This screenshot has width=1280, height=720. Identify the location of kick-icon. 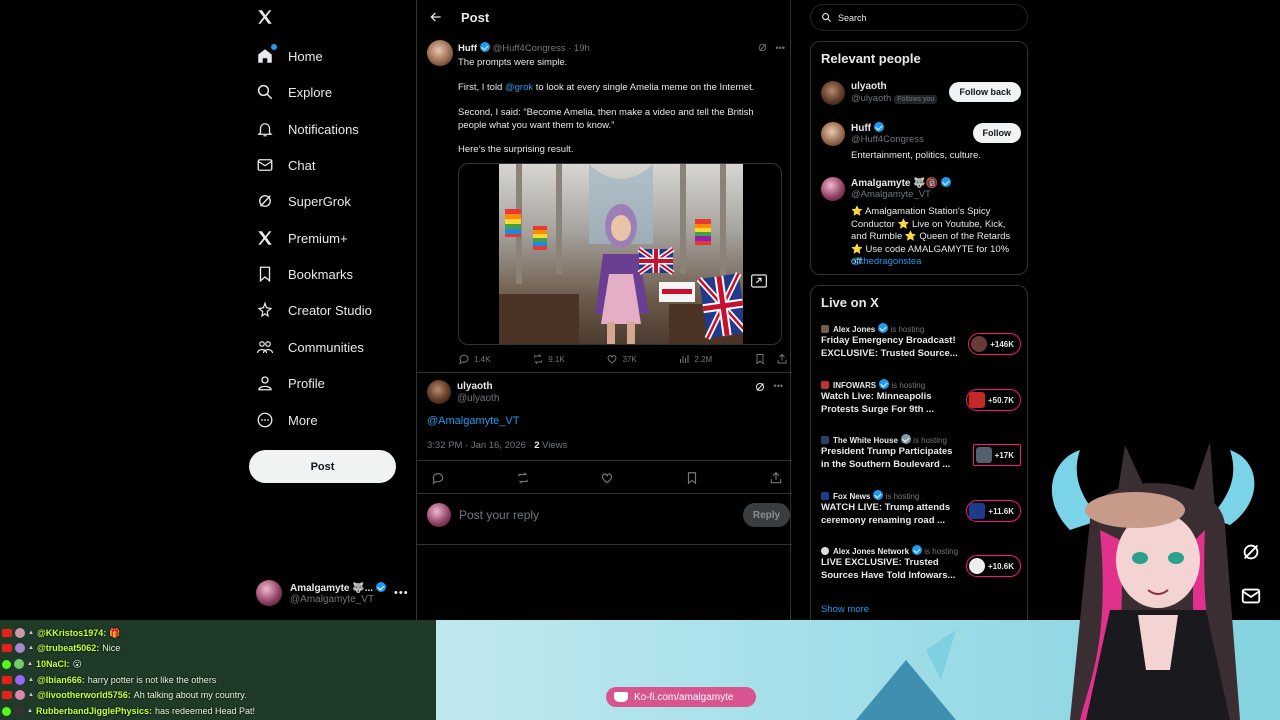
(6, 664).